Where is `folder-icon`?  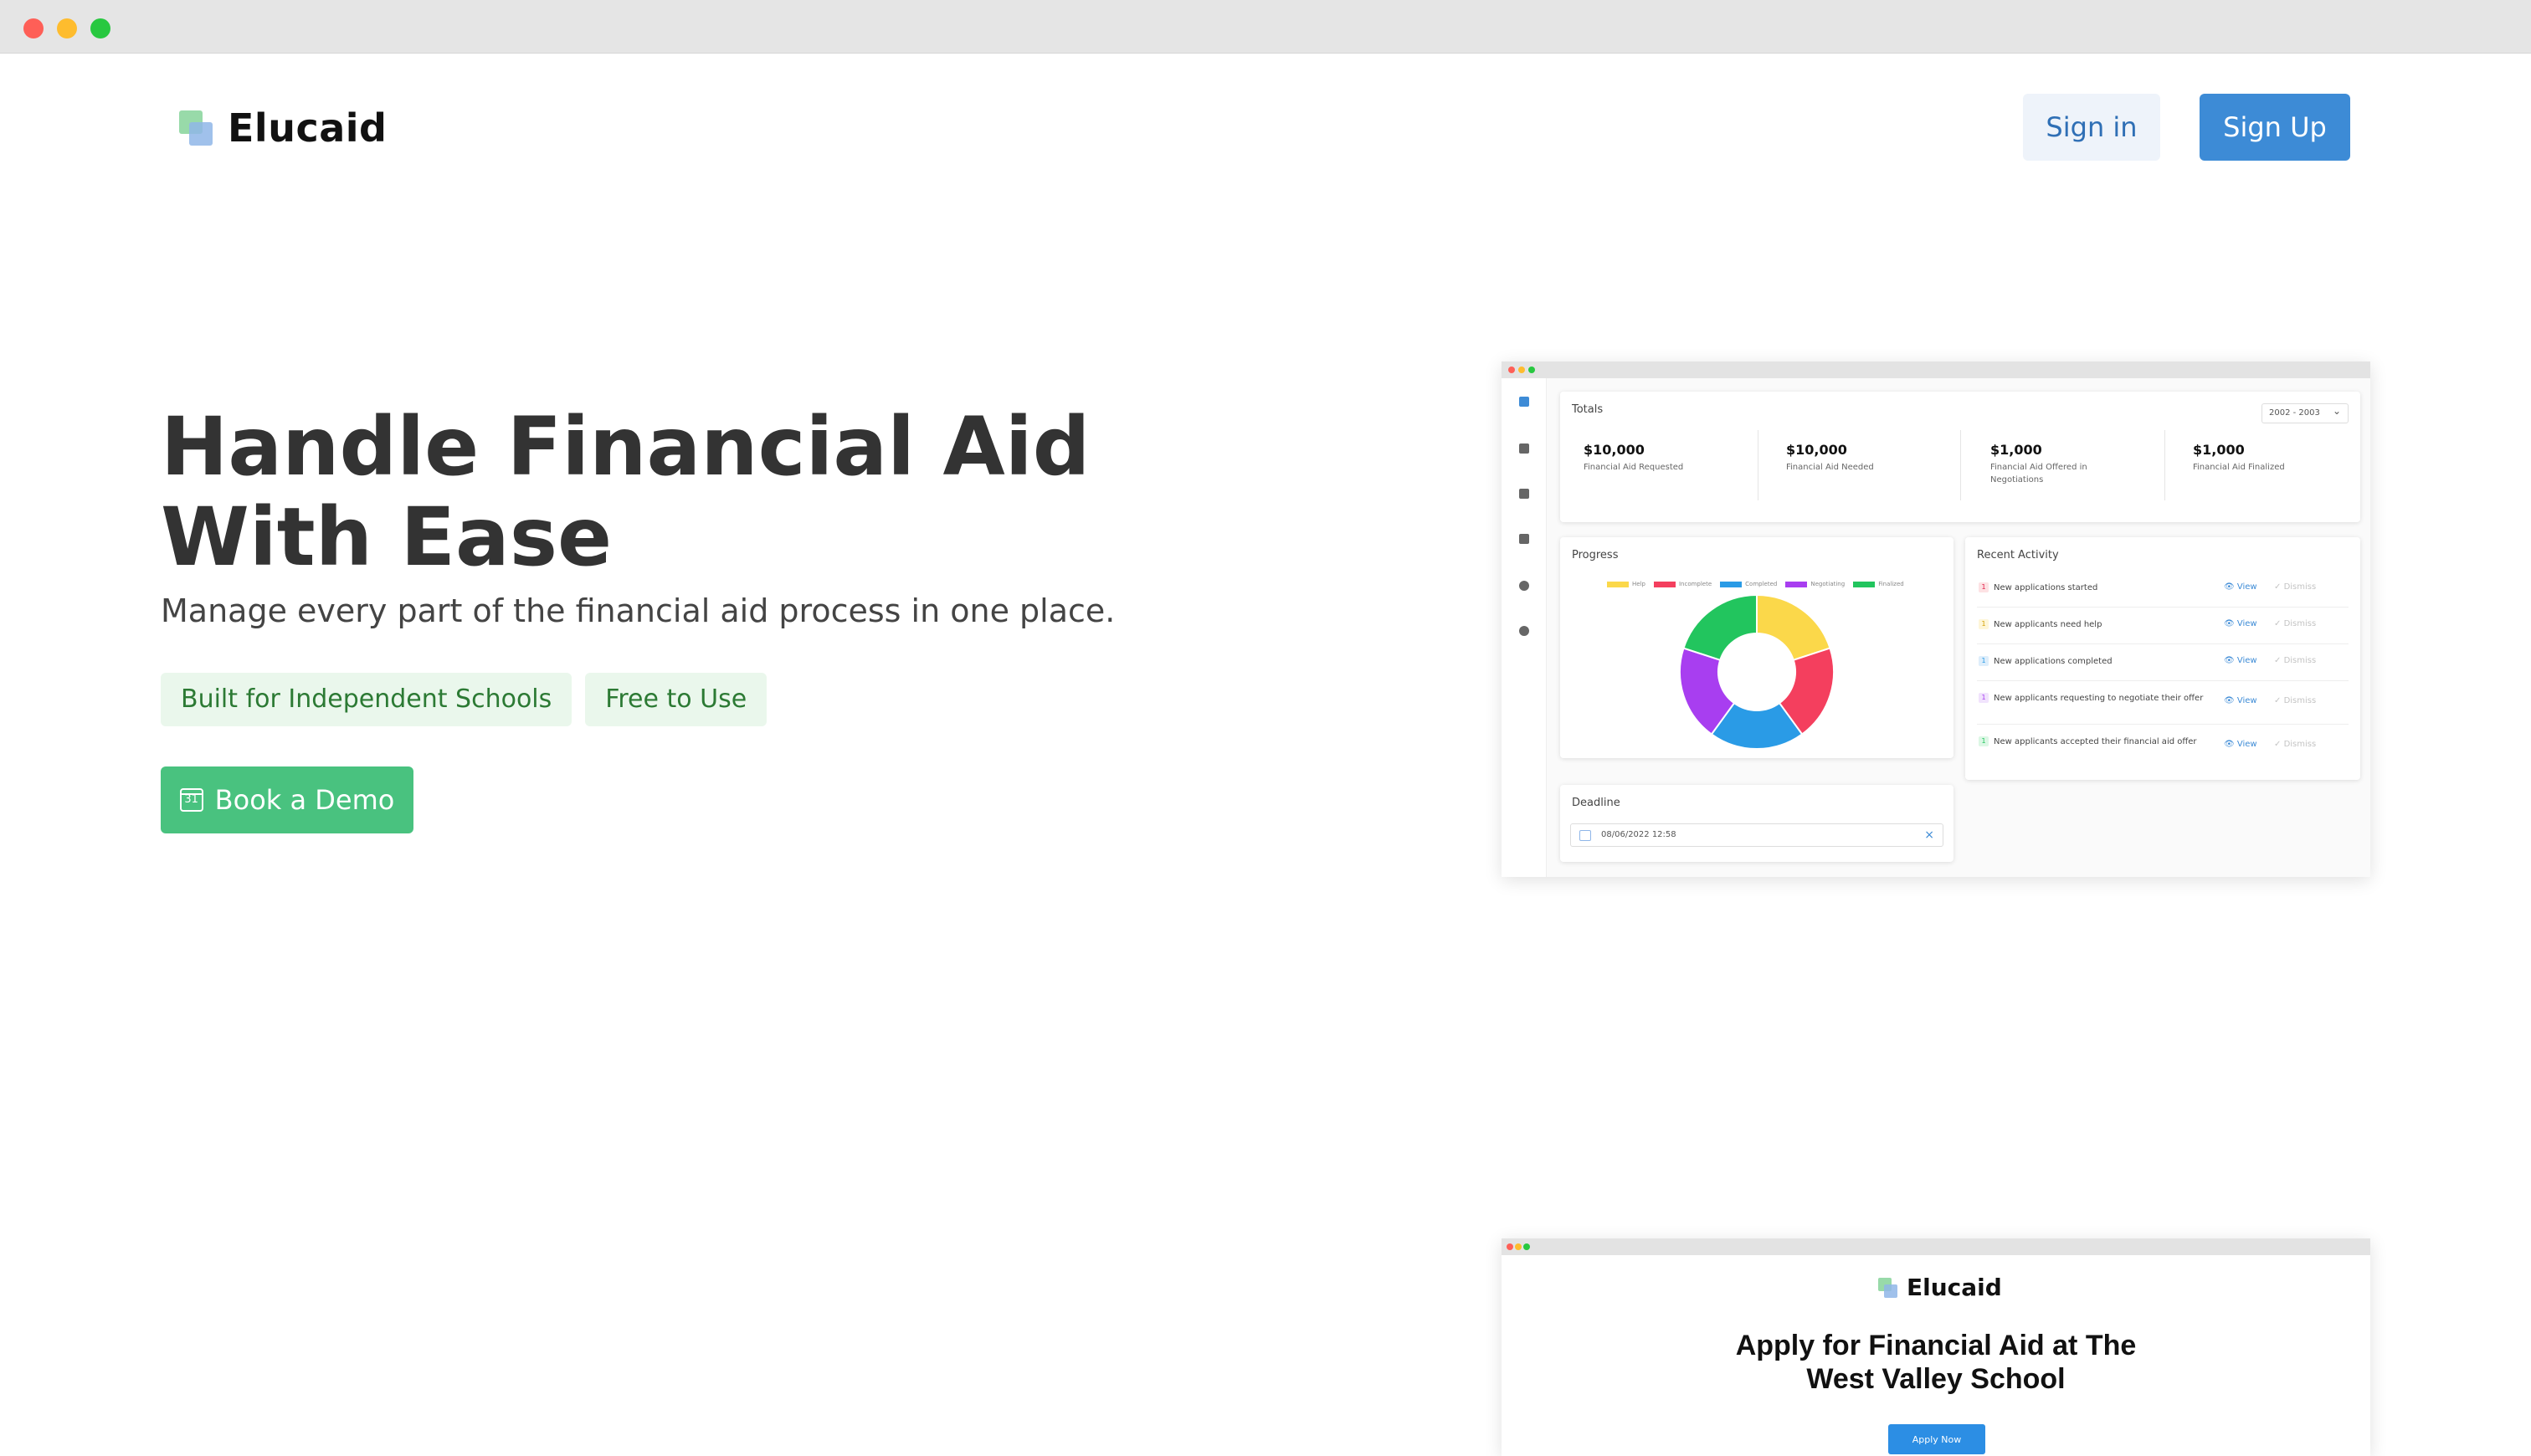 folder-icon is located at coordinates (1524, 539).